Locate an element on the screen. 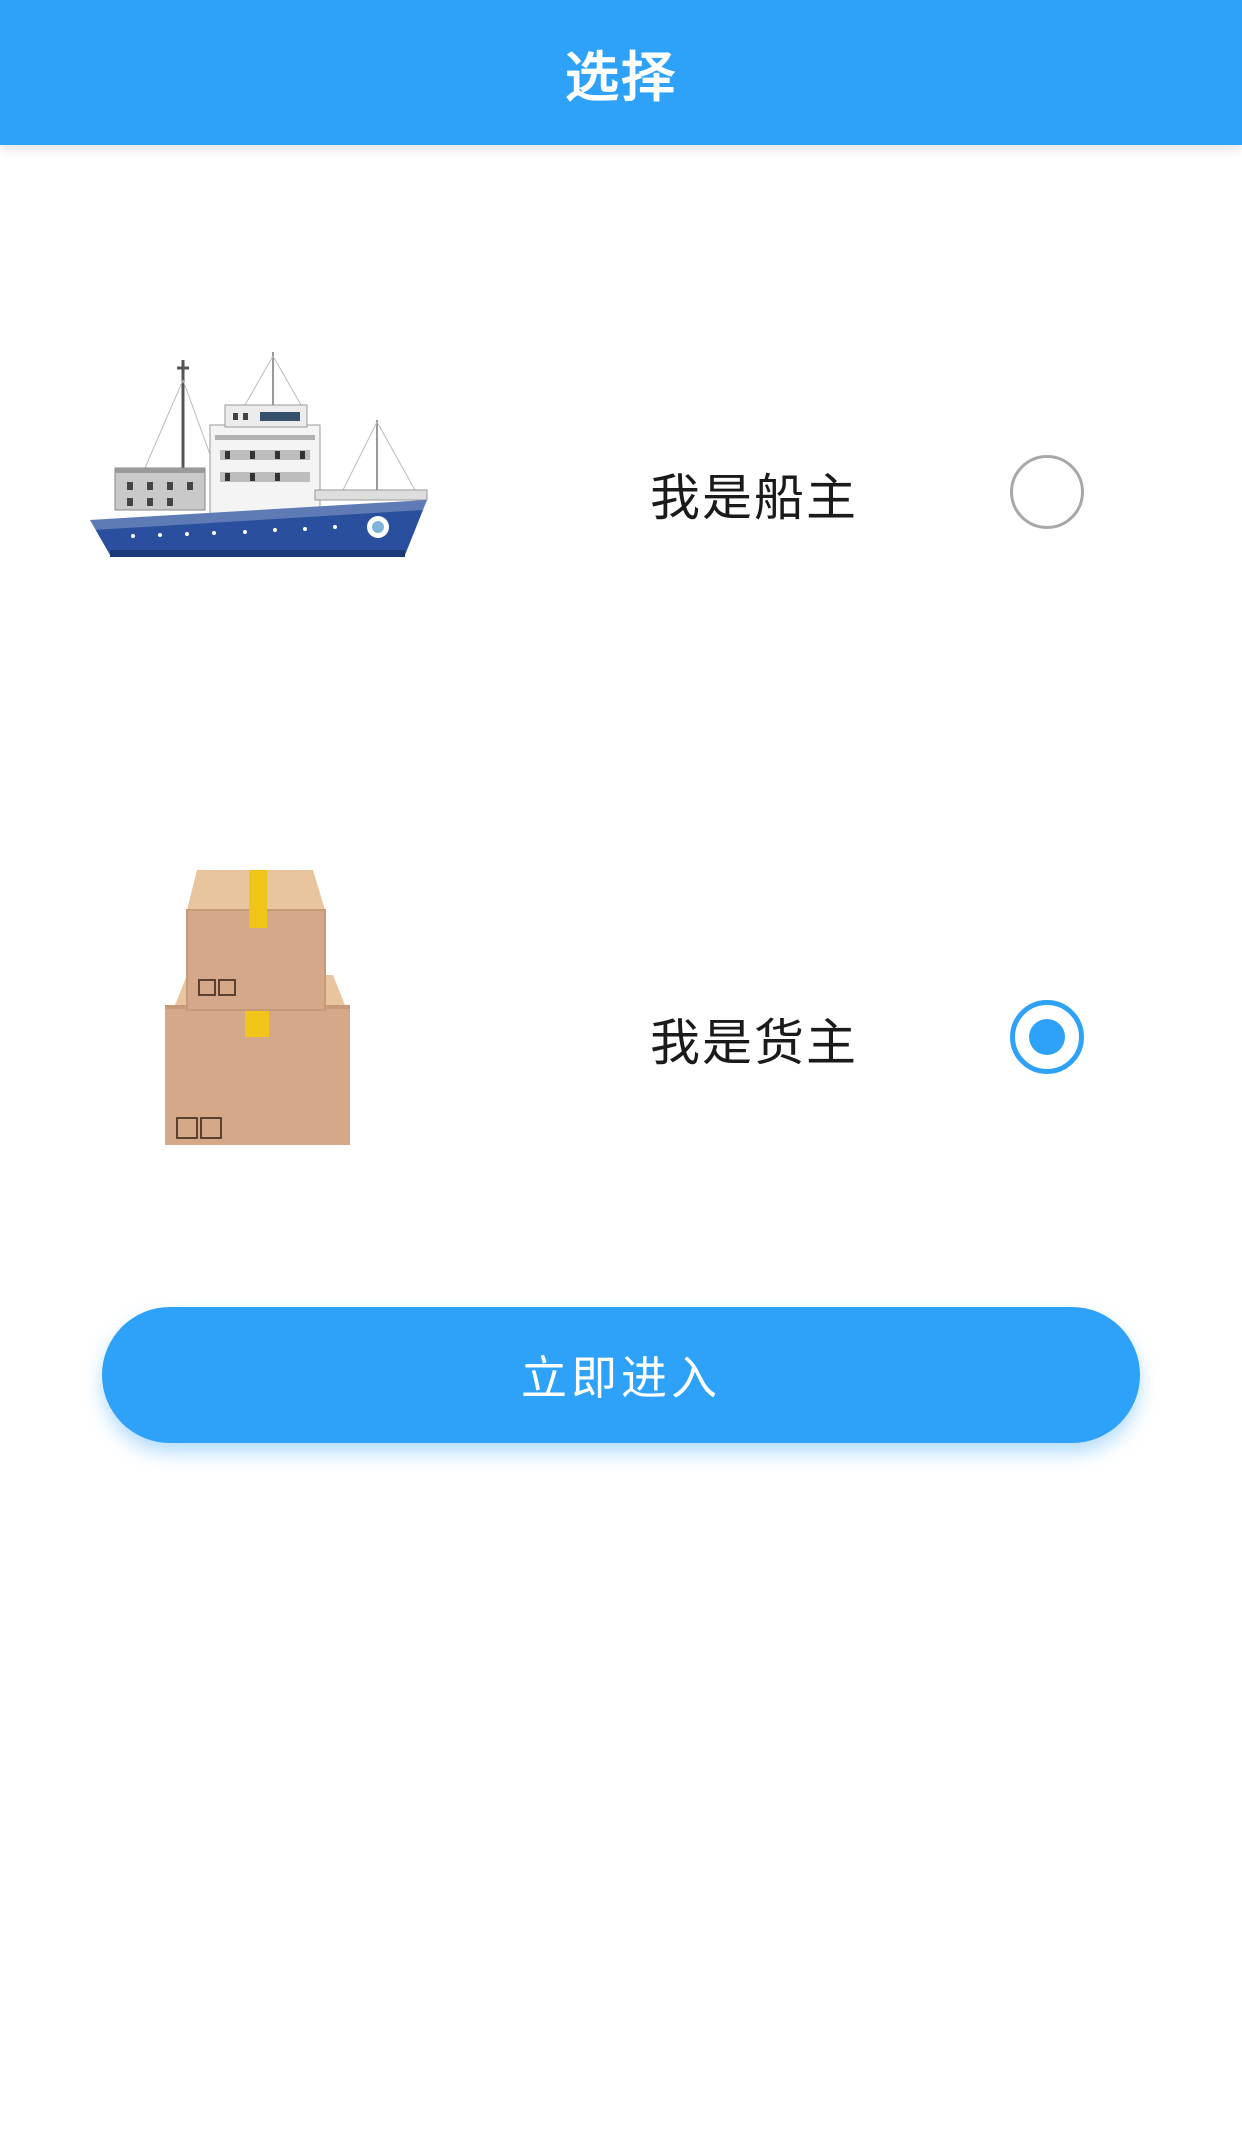  page-title: 选择 is located at coordinates (621, 77).